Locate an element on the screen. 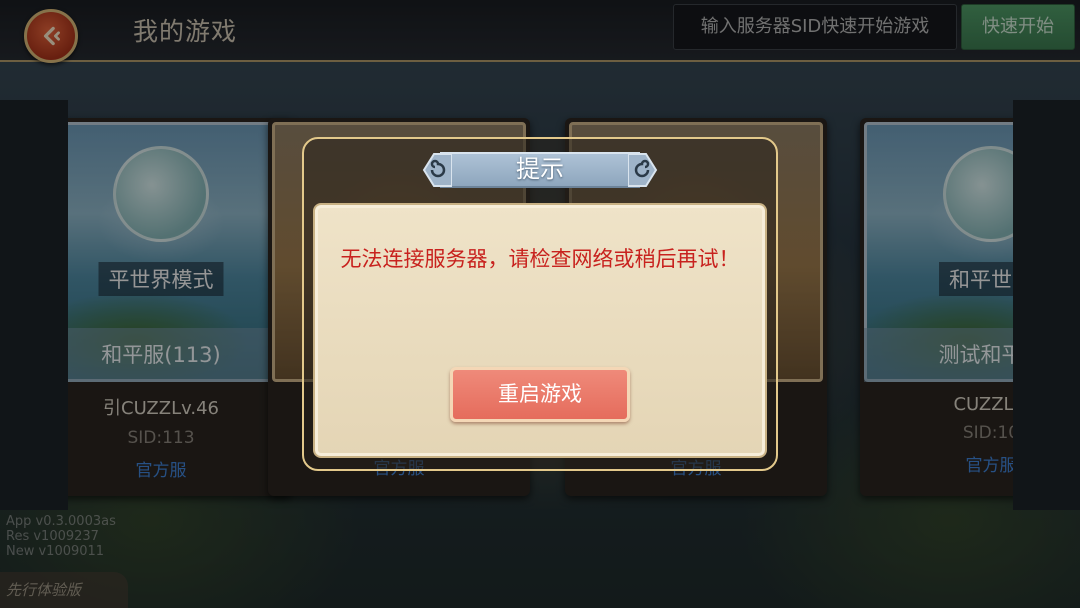 Image resolution: width=1080 pixels, height=608 pixels. dialog-title: 提示 is located at coordinates (540, 169).